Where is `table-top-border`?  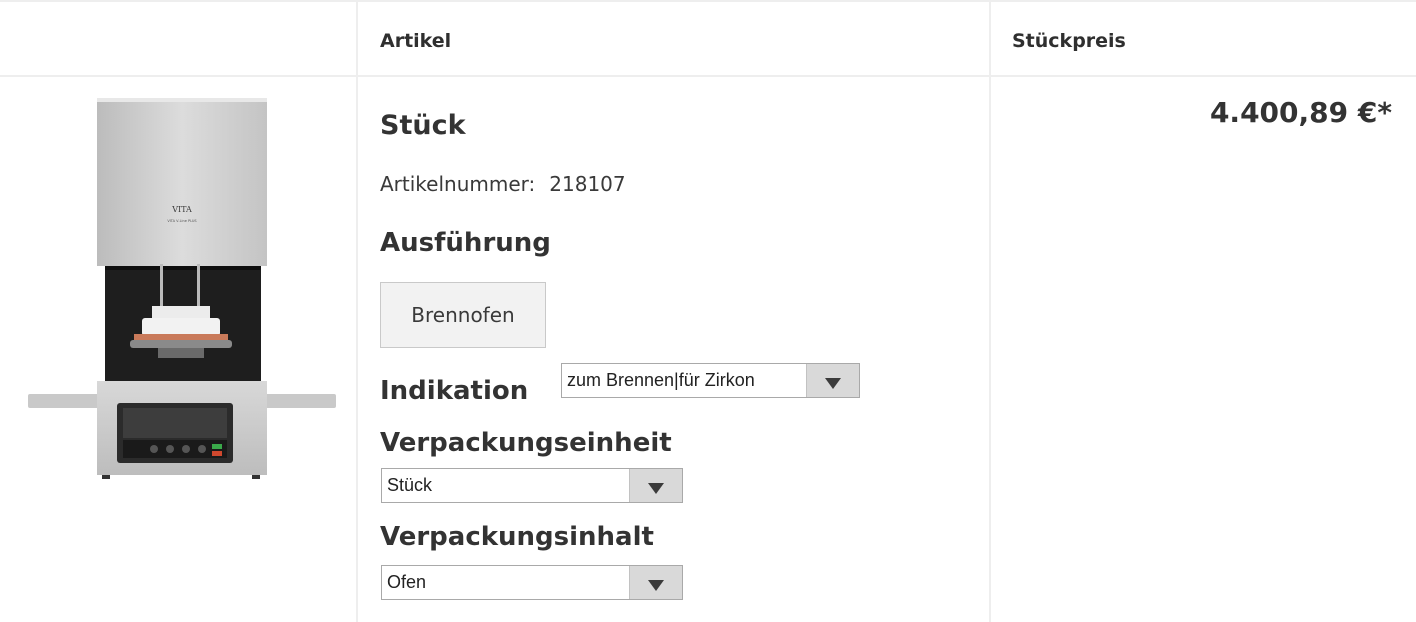
table-top-border is located at coordinates (708, 1).